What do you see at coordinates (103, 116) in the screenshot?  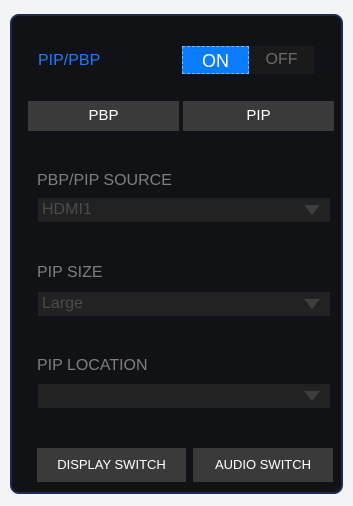 I see `pbp-button: PBP` at bounding box center [103, 116].